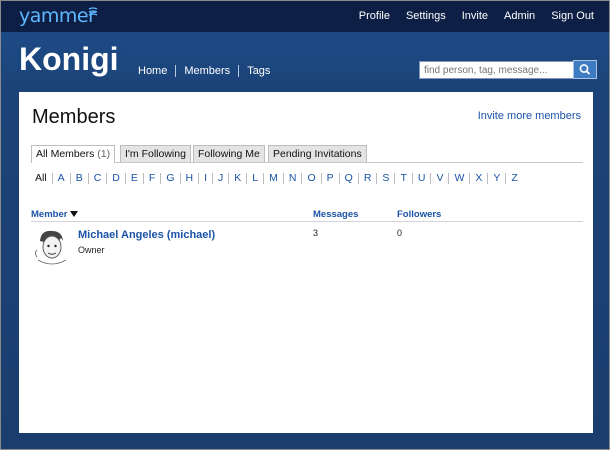 The width and height of the screenshot is (610, 450). Describe the element at coordinates (133, 178) in the screenshot. I see `letter-e: E` at that location.